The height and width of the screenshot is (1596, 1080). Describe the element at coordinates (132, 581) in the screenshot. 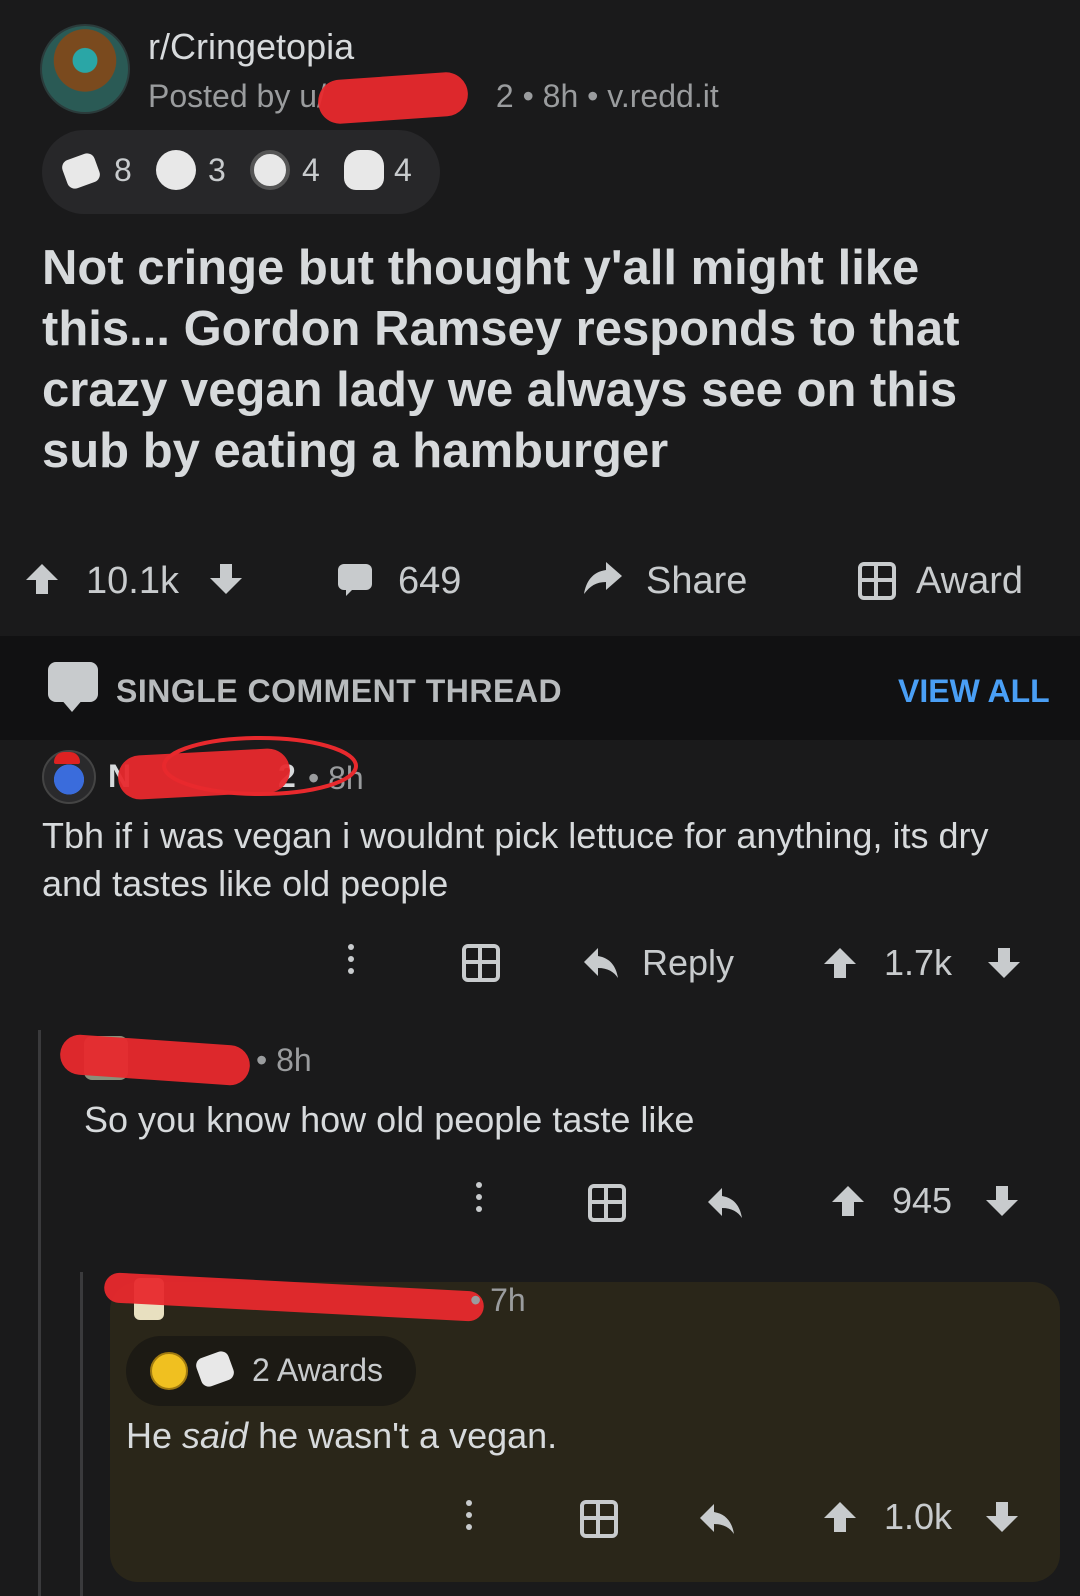

I see `post-vote-count: 10.1k` at that location.